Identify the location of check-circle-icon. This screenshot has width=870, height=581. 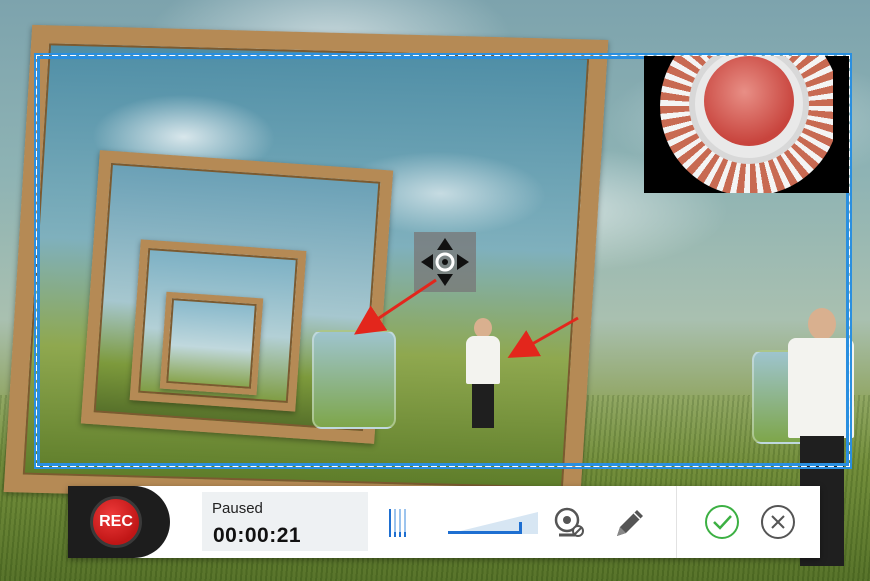
(722, 522).